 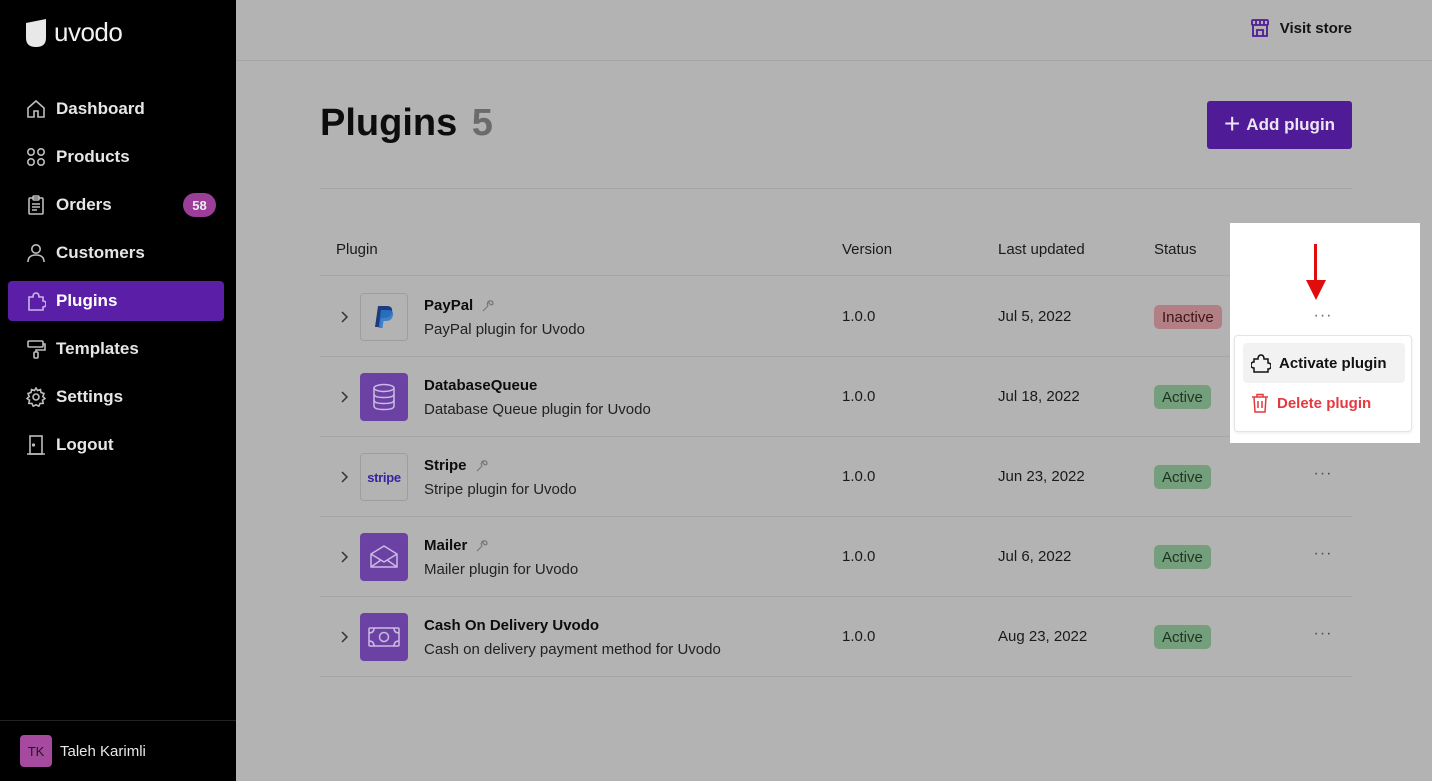 What do you see at coordinates (449, 305) in the screenshot?
I see `plugin-name-text: PayPal` at bounding box center [449, 305].